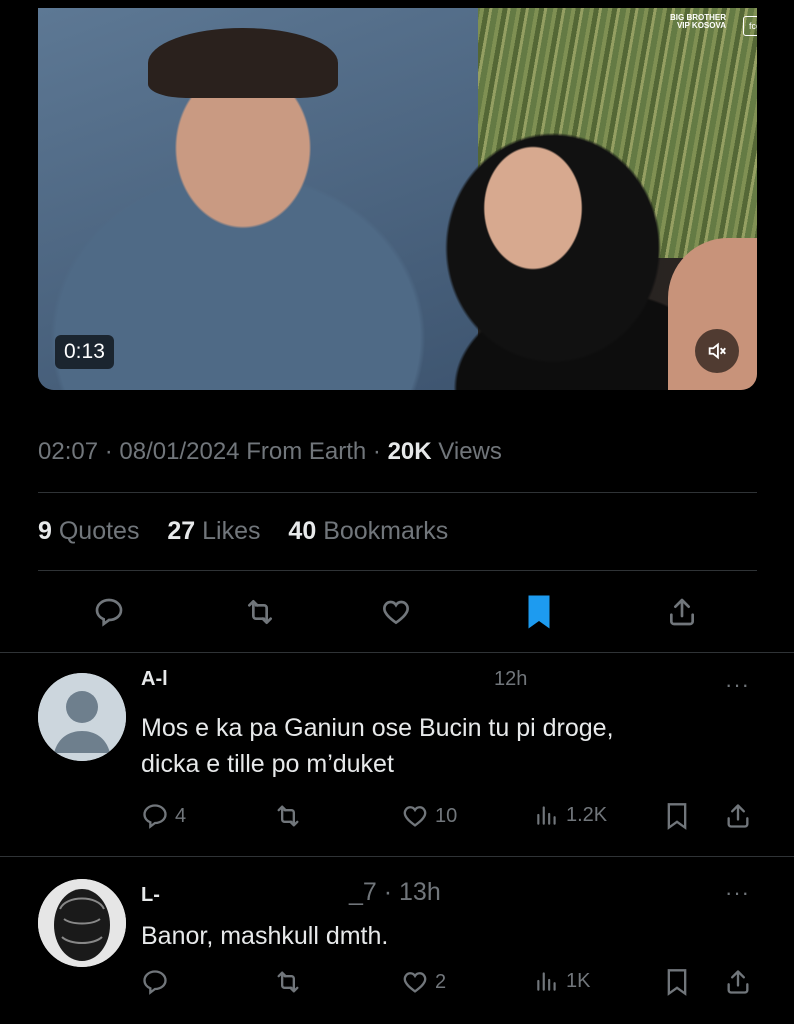 The height and width of the screenshot is (1024, 794). What do you see at coordinates (395, 892) in the screenshot?
I see `reply-handle-time: _7 · 13h` at bounding box center [395, 892].